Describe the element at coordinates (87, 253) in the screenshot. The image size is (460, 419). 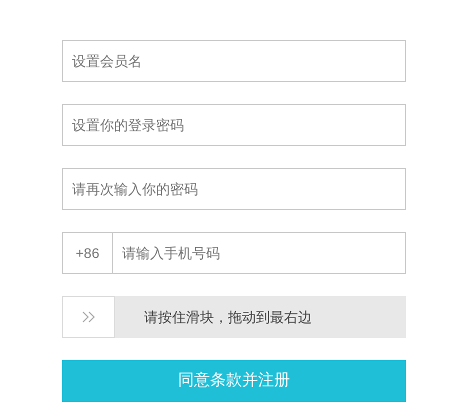
I see `country-code: +86` at that location.